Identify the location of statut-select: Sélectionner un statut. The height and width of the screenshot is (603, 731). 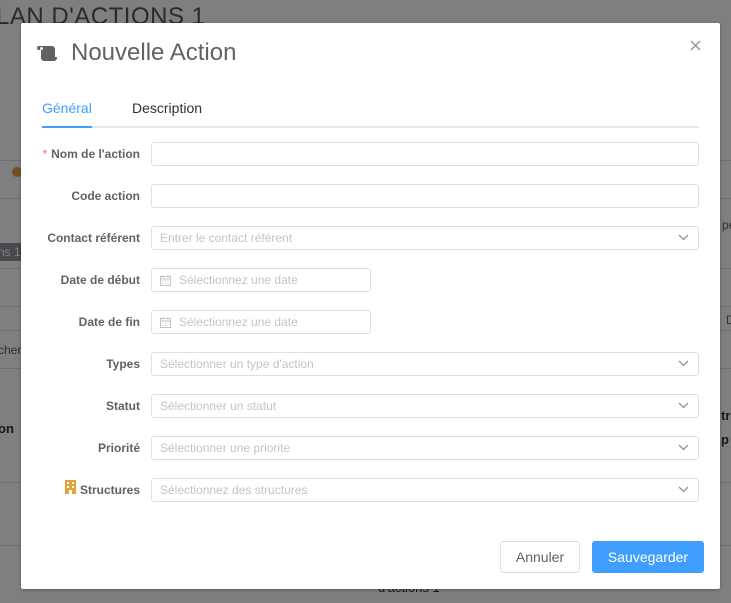
(425, 406).